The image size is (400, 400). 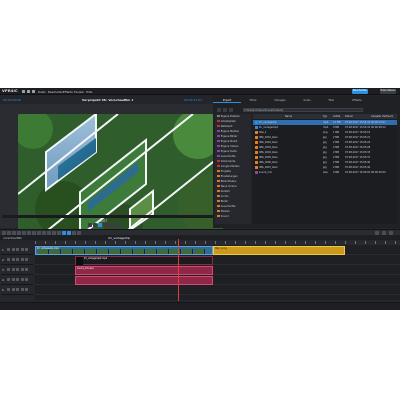 I want to click on file-list-header: Name Typ Größe Datum Längster Zeitraum, so click(x=325, y=116).